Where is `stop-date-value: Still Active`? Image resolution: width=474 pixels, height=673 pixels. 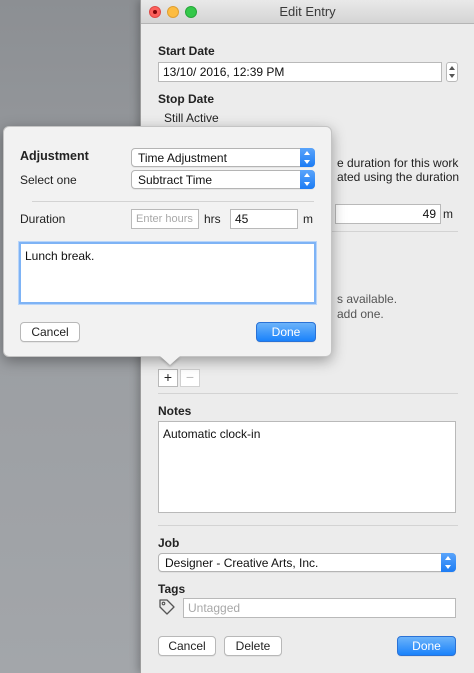
stop-date-value: Still Active is located at coordinates (191, 118).